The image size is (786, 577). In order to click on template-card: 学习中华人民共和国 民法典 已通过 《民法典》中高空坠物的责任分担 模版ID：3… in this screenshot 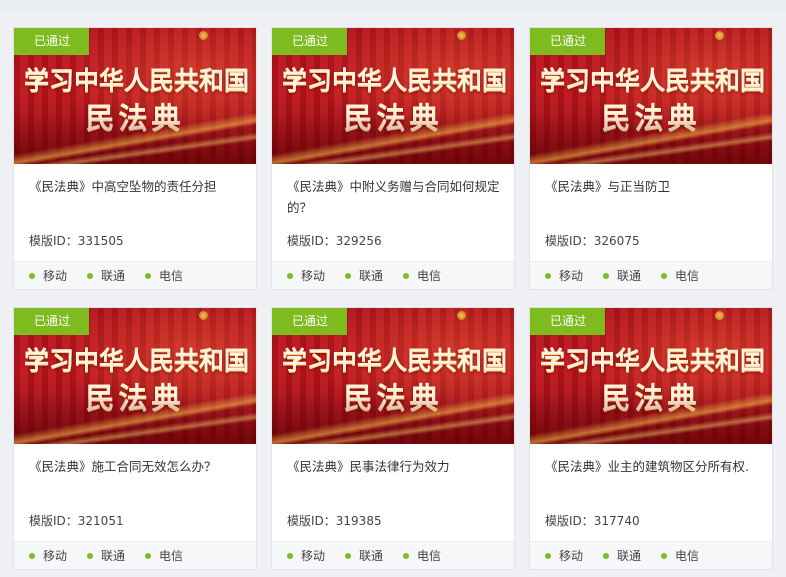, I will do `click(135, 158)`.